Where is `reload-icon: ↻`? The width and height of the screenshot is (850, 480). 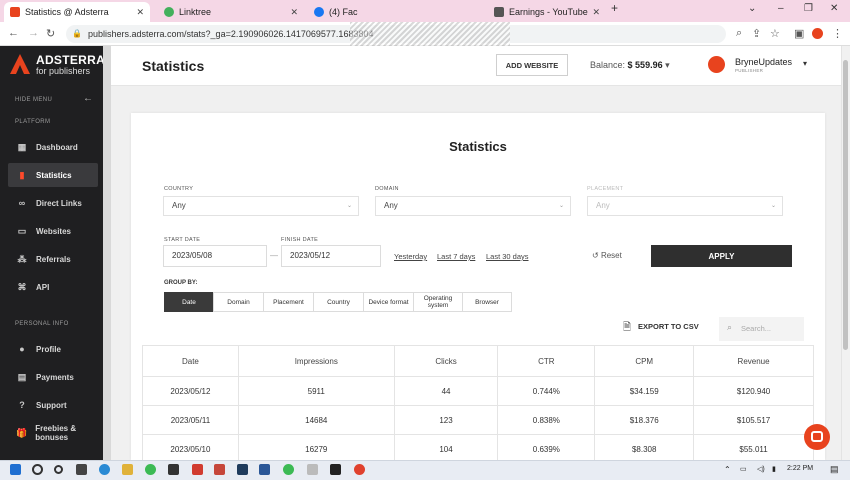
reload-icon: ↻ is located at coordinates (50, 33).